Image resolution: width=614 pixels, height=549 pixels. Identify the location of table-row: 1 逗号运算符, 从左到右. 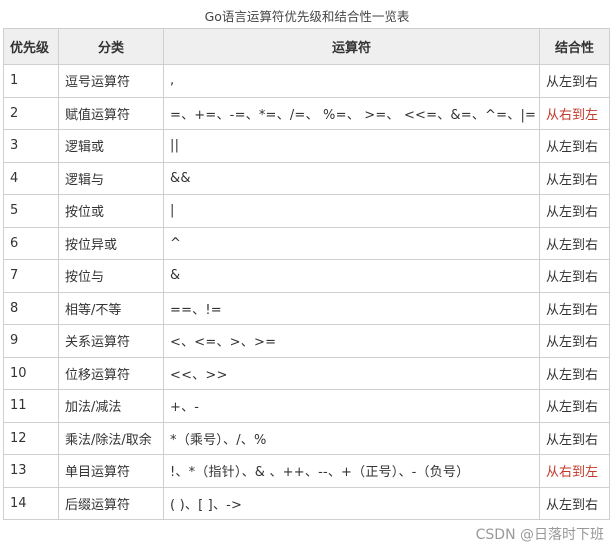
(306, 81).